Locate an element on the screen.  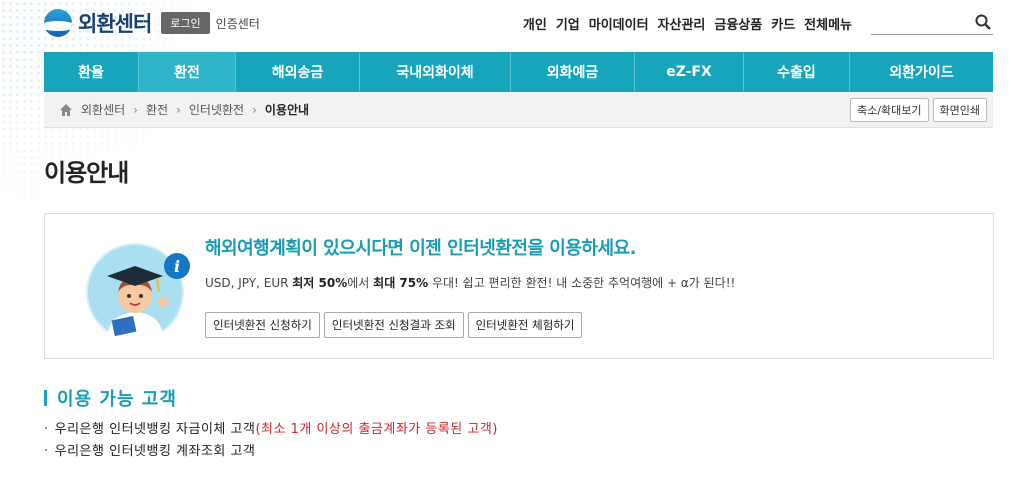
logo-icon is located at coordinates (58, 23).